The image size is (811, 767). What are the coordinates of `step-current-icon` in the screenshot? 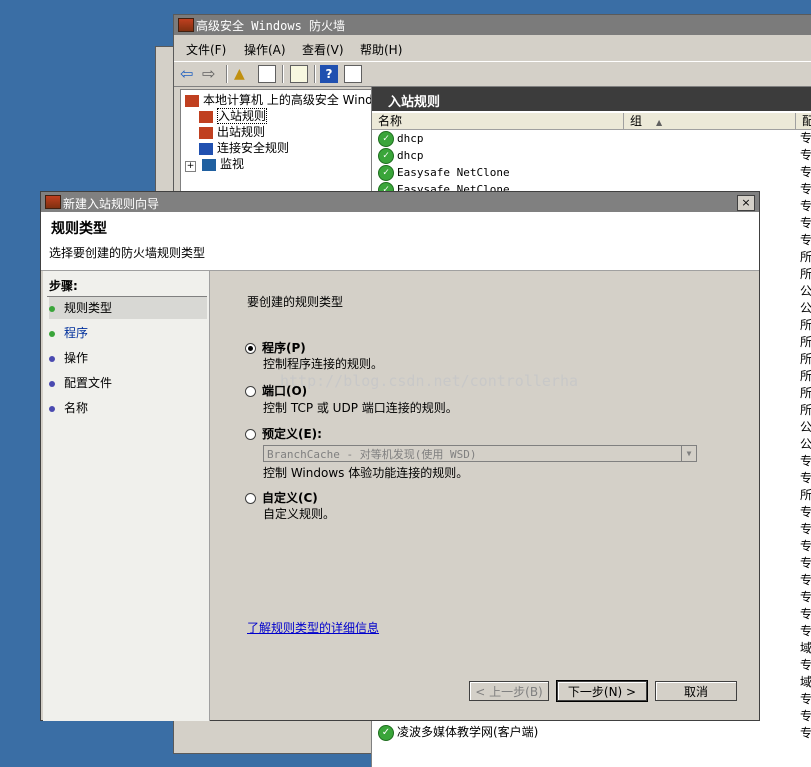 It's located at (52, 333).